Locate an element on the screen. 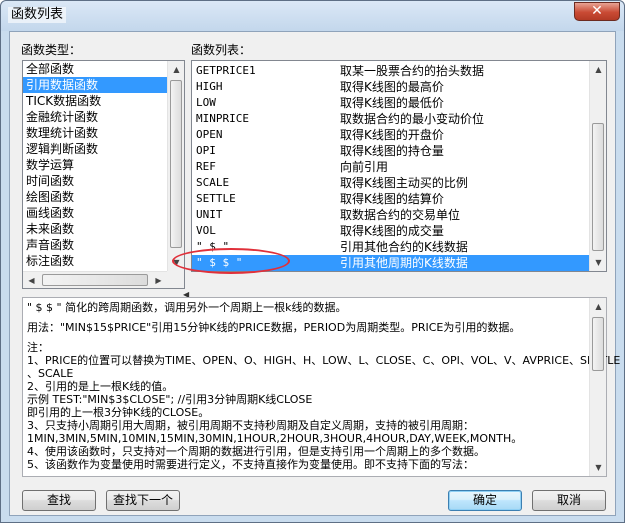 The width and height of the screenshot is (625, 523). description-line: 示例 TEST:"MIN$3$CLOSE"; //引用3分钟周期K线CLOSE is located at coordinates (170, 399).